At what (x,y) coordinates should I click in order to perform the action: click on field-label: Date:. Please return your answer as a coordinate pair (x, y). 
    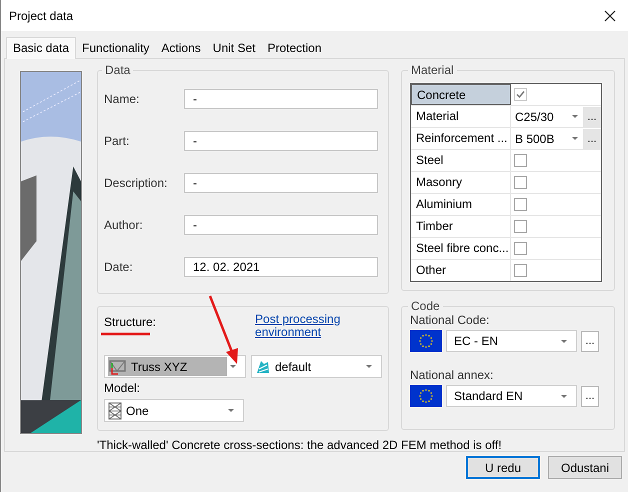
    Looking at the image, I should click on (119, 267).